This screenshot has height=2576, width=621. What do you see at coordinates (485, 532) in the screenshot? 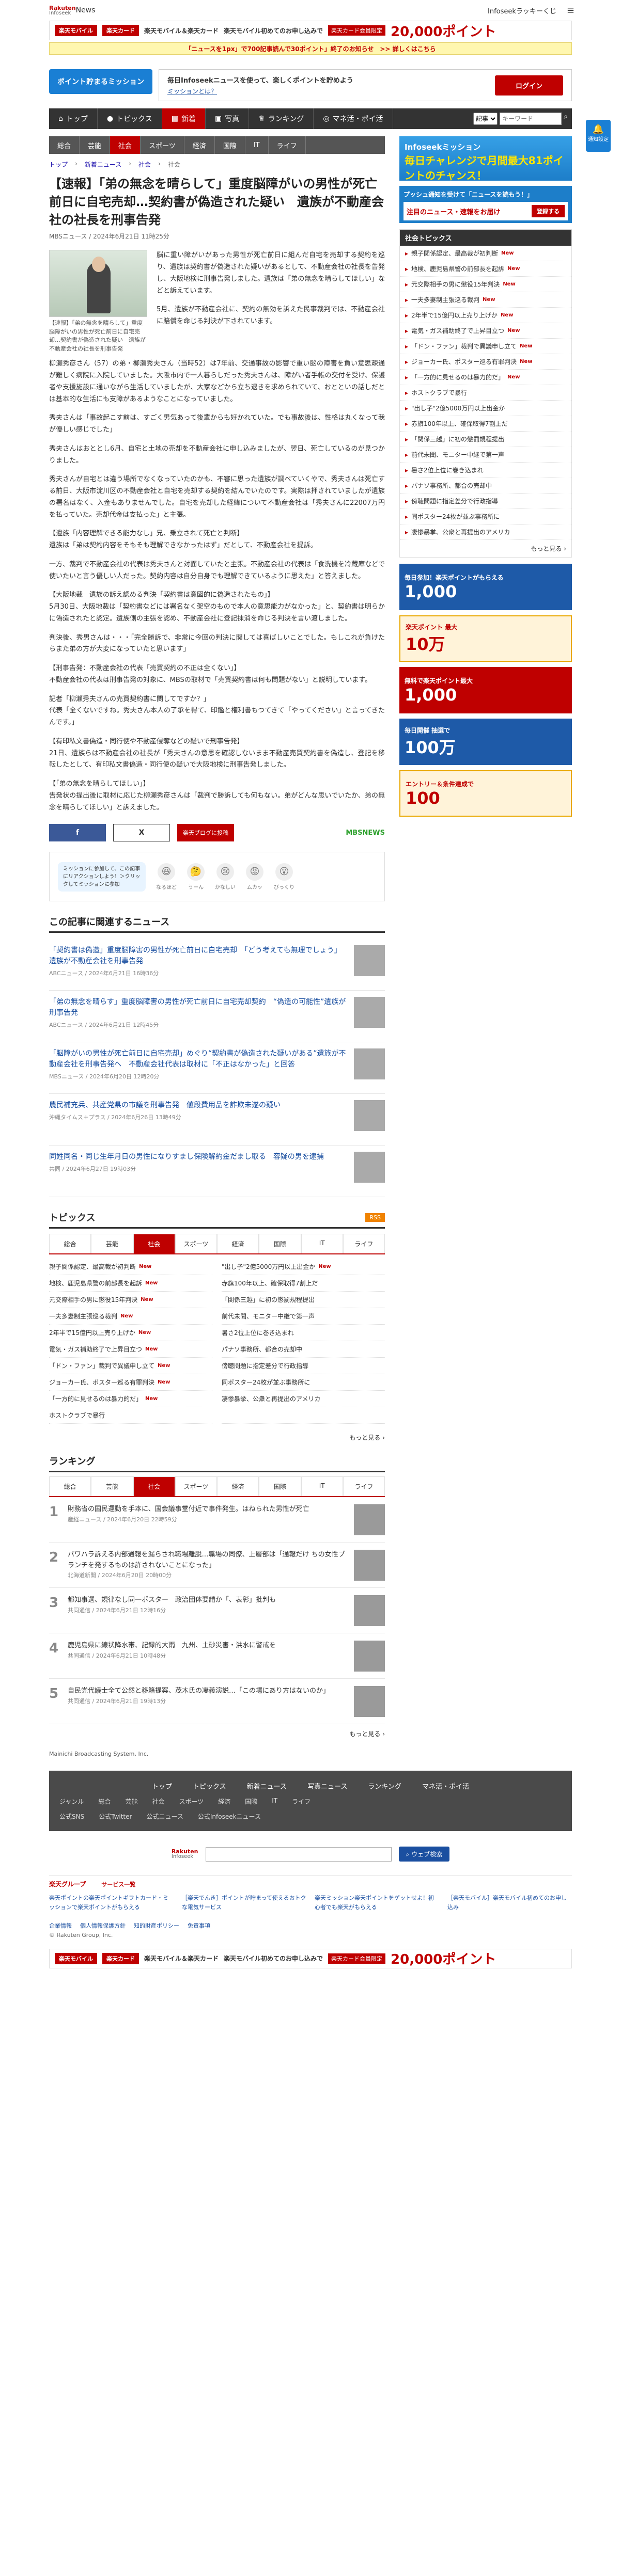
I see `side-topic-item: ▸ 凄惨暴挙、公衆と再提出のアメリカ` at bounding box center [485, 532].